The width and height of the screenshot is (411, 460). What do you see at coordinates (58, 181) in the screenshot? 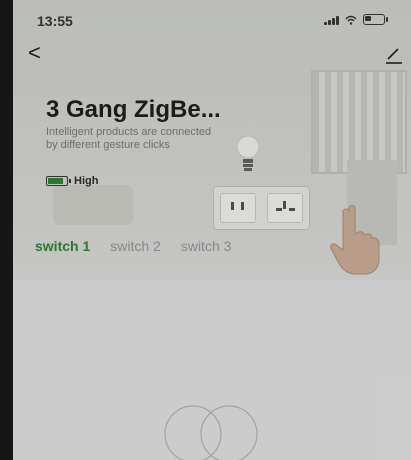
I see `battery-level-icon` at bounding box center [58, 181].